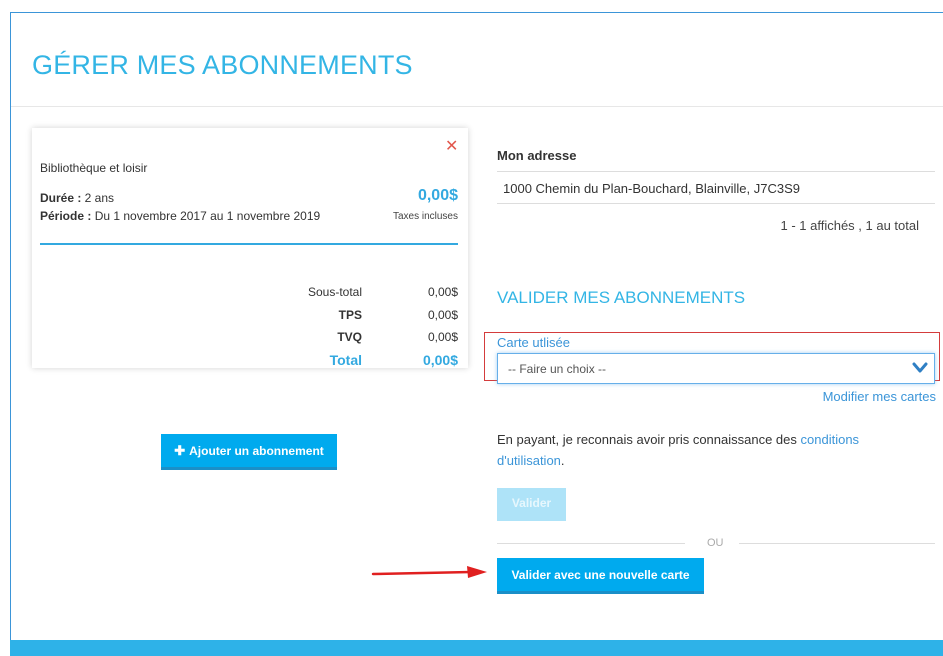 The height and width of the screenshot is (656, 943). I want to click on window-top-border, so click(476, 12).